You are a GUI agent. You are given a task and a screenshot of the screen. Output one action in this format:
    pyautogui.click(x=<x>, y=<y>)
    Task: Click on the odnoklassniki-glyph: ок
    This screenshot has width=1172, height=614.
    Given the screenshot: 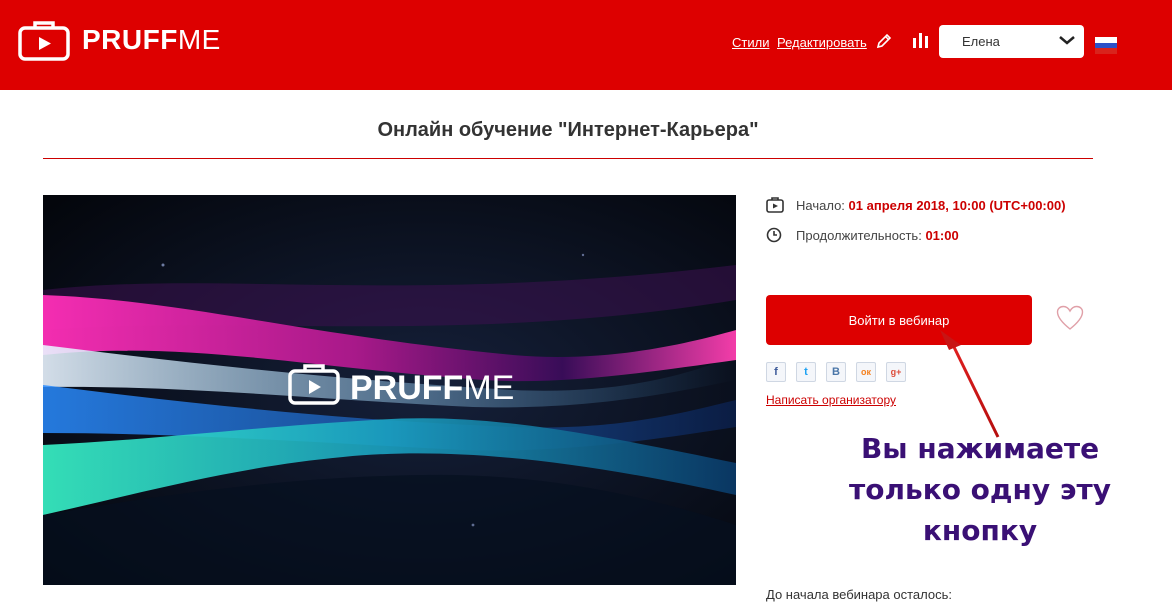 What is the action you would take?
    pyautogui.click(x=865, y=372)
    